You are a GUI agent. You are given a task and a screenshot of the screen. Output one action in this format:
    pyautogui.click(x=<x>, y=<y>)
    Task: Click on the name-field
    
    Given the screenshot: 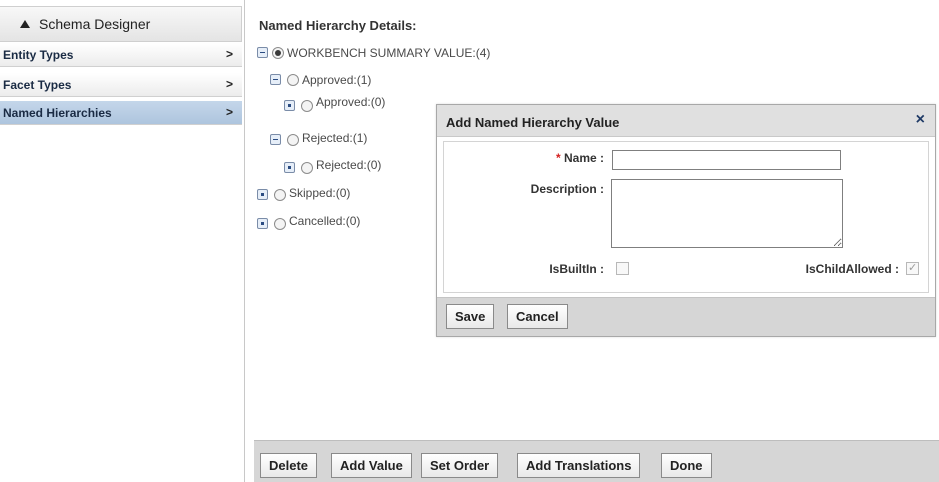 What is the action you would take?
    pyautogui.click(x=726, y=160)
    